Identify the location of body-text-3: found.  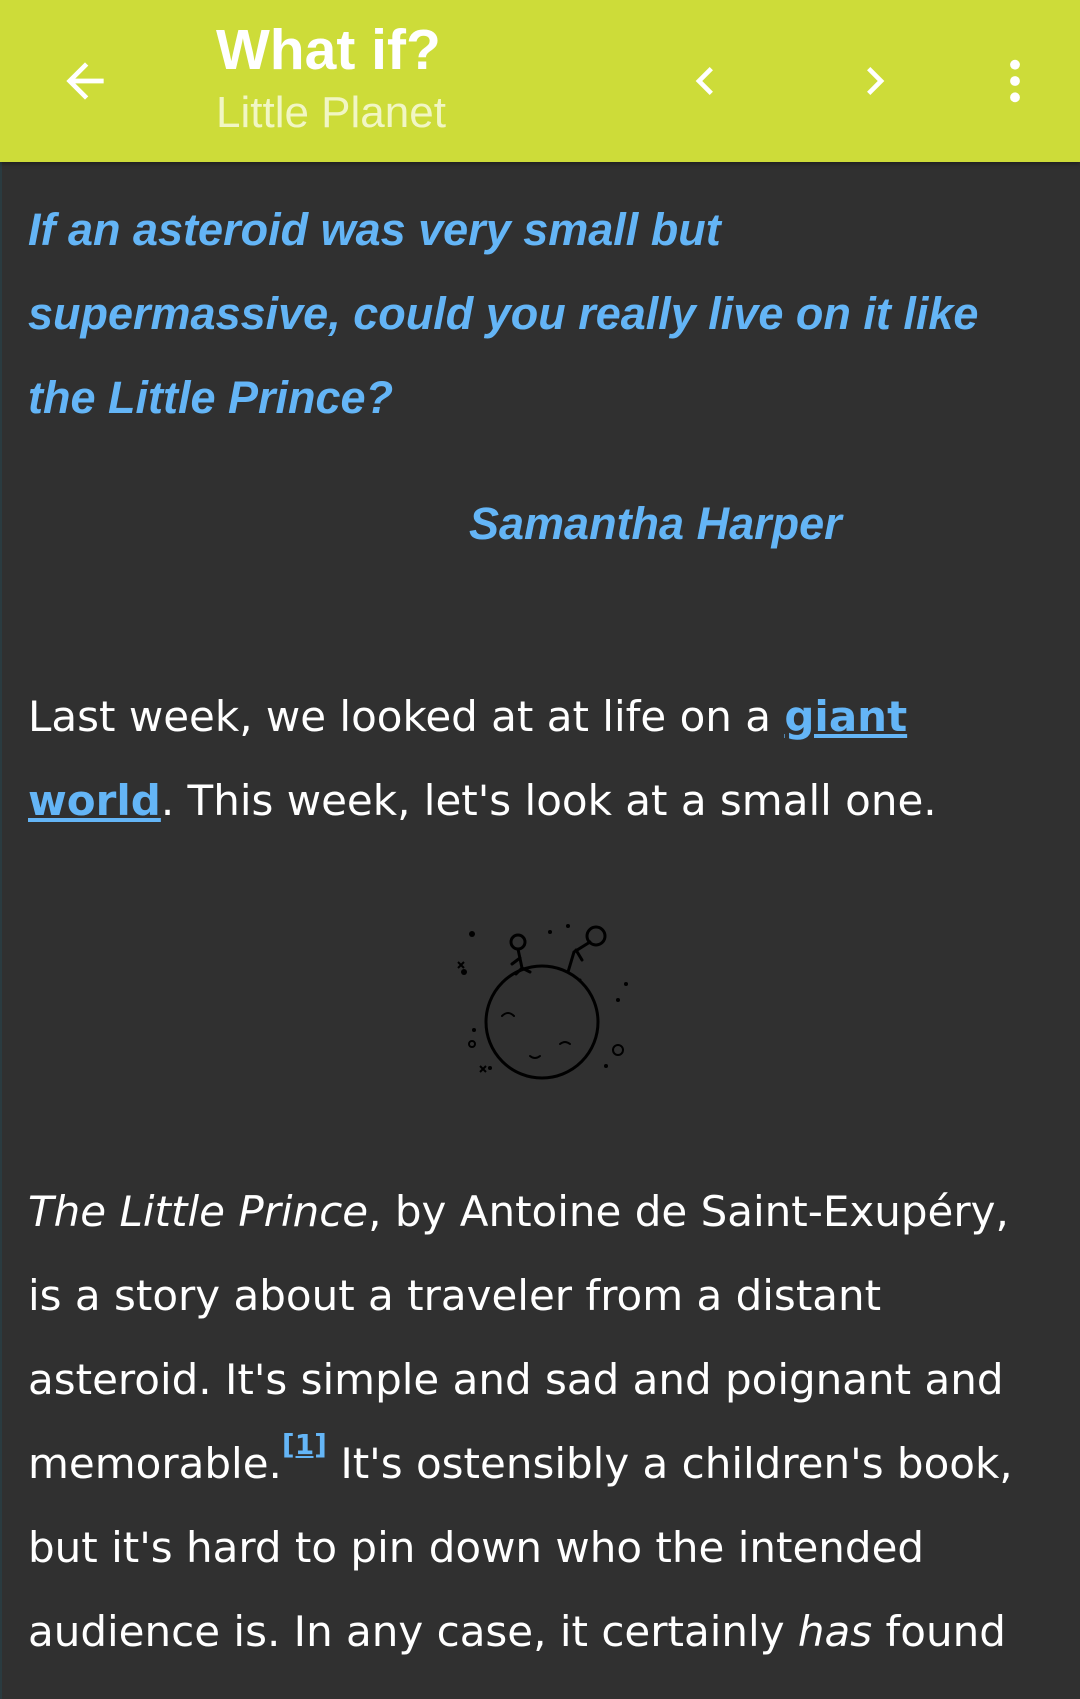
(939, 1631).